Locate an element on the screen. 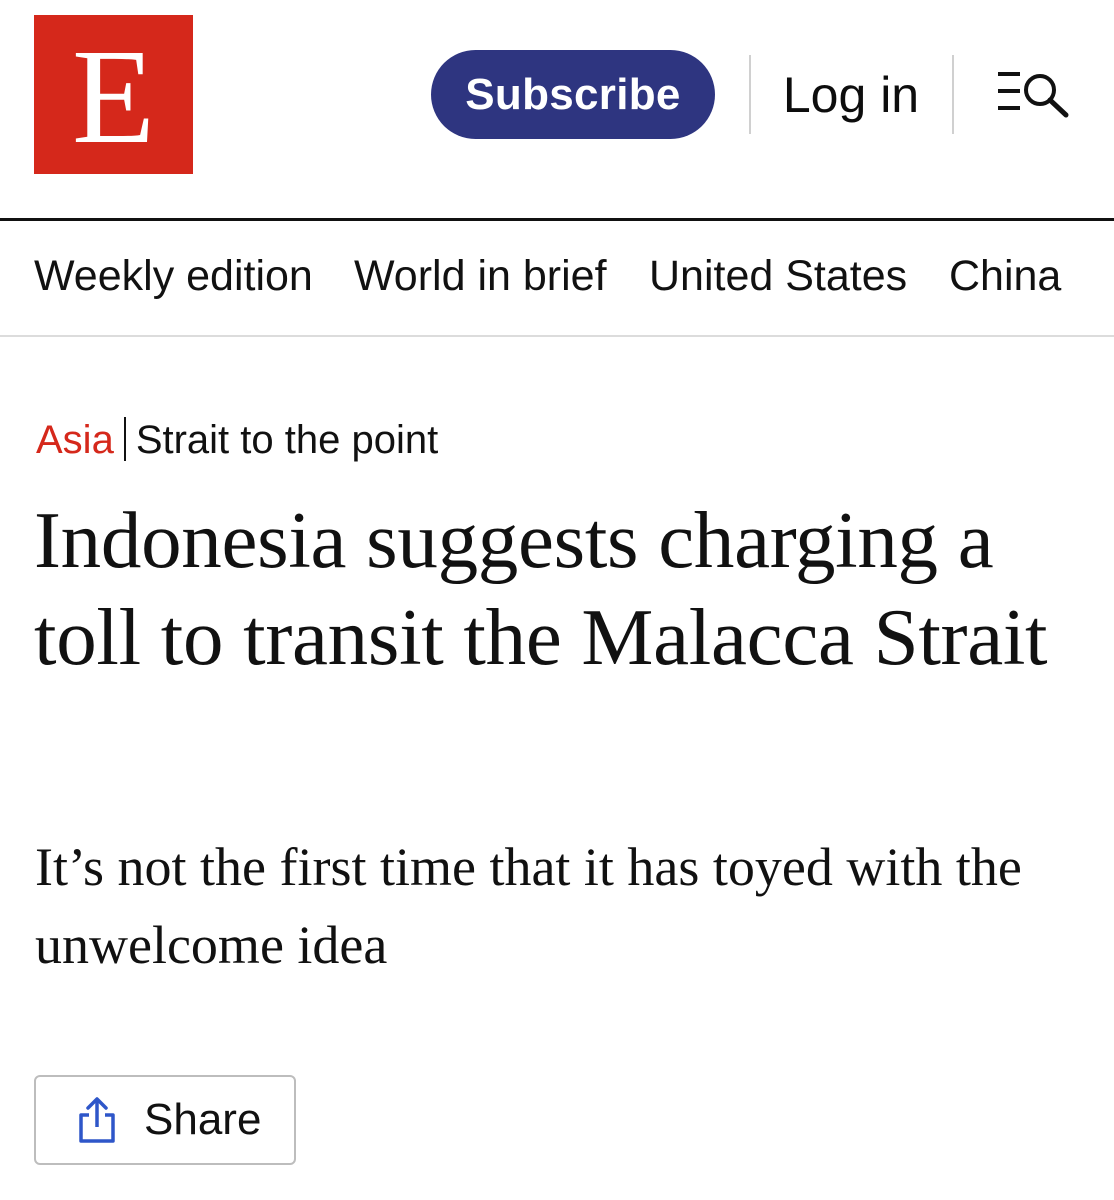 The image size is (1114, 1200). nav-rule is located at coordinates (557, 336).